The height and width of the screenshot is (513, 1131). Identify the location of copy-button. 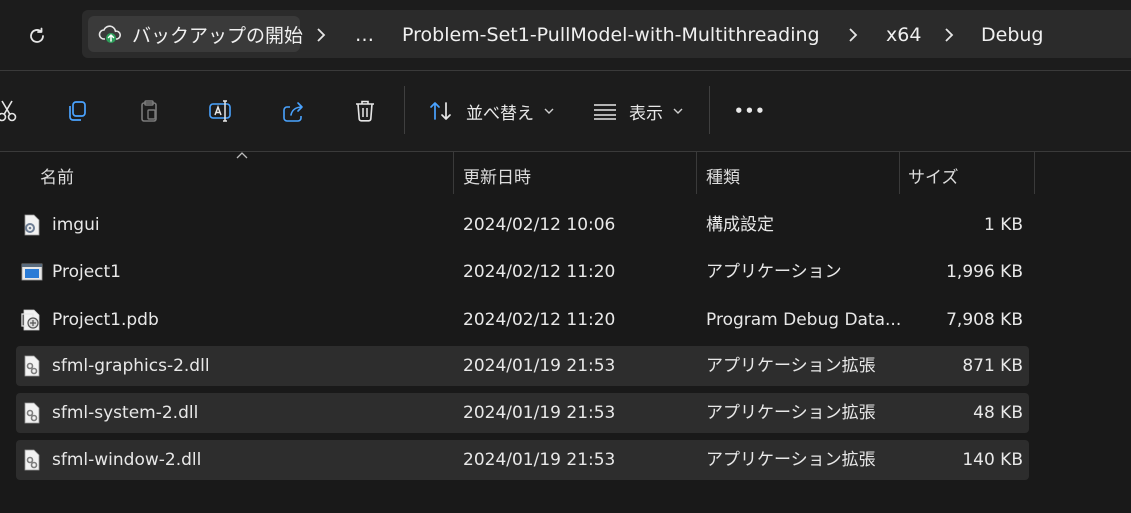
(77, 111).